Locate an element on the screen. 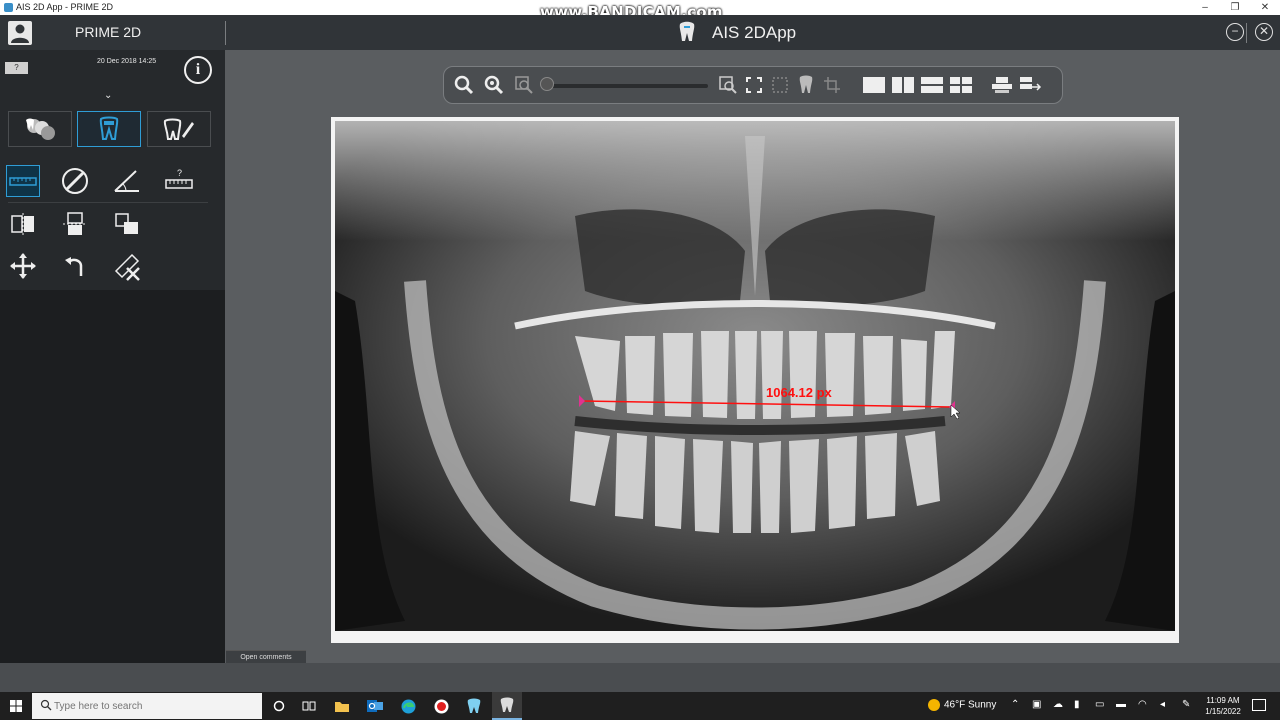 The height and width of the screenshot is (720, 1280). taskbar-clock: 11:09 AM 1/15/2022 is located at coordinates (1223, 706).